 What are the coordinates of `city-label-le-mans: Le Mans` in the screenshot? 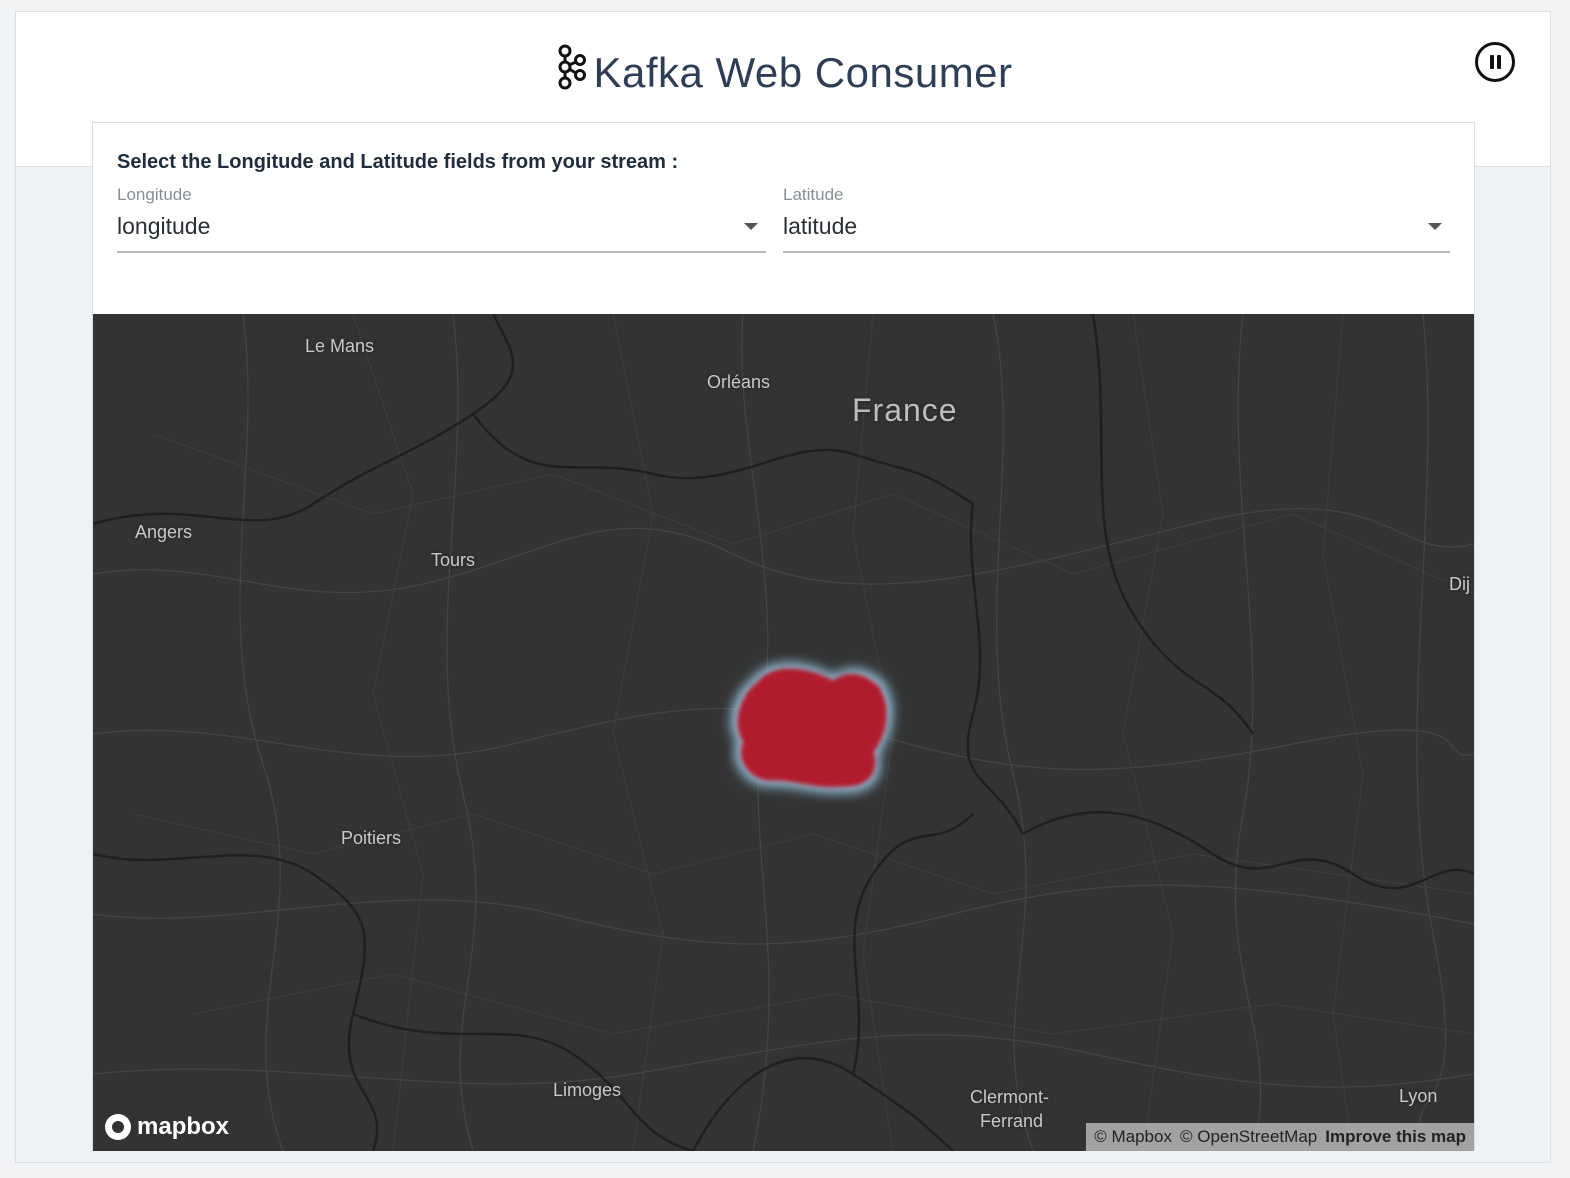 It's located at (340, 346).